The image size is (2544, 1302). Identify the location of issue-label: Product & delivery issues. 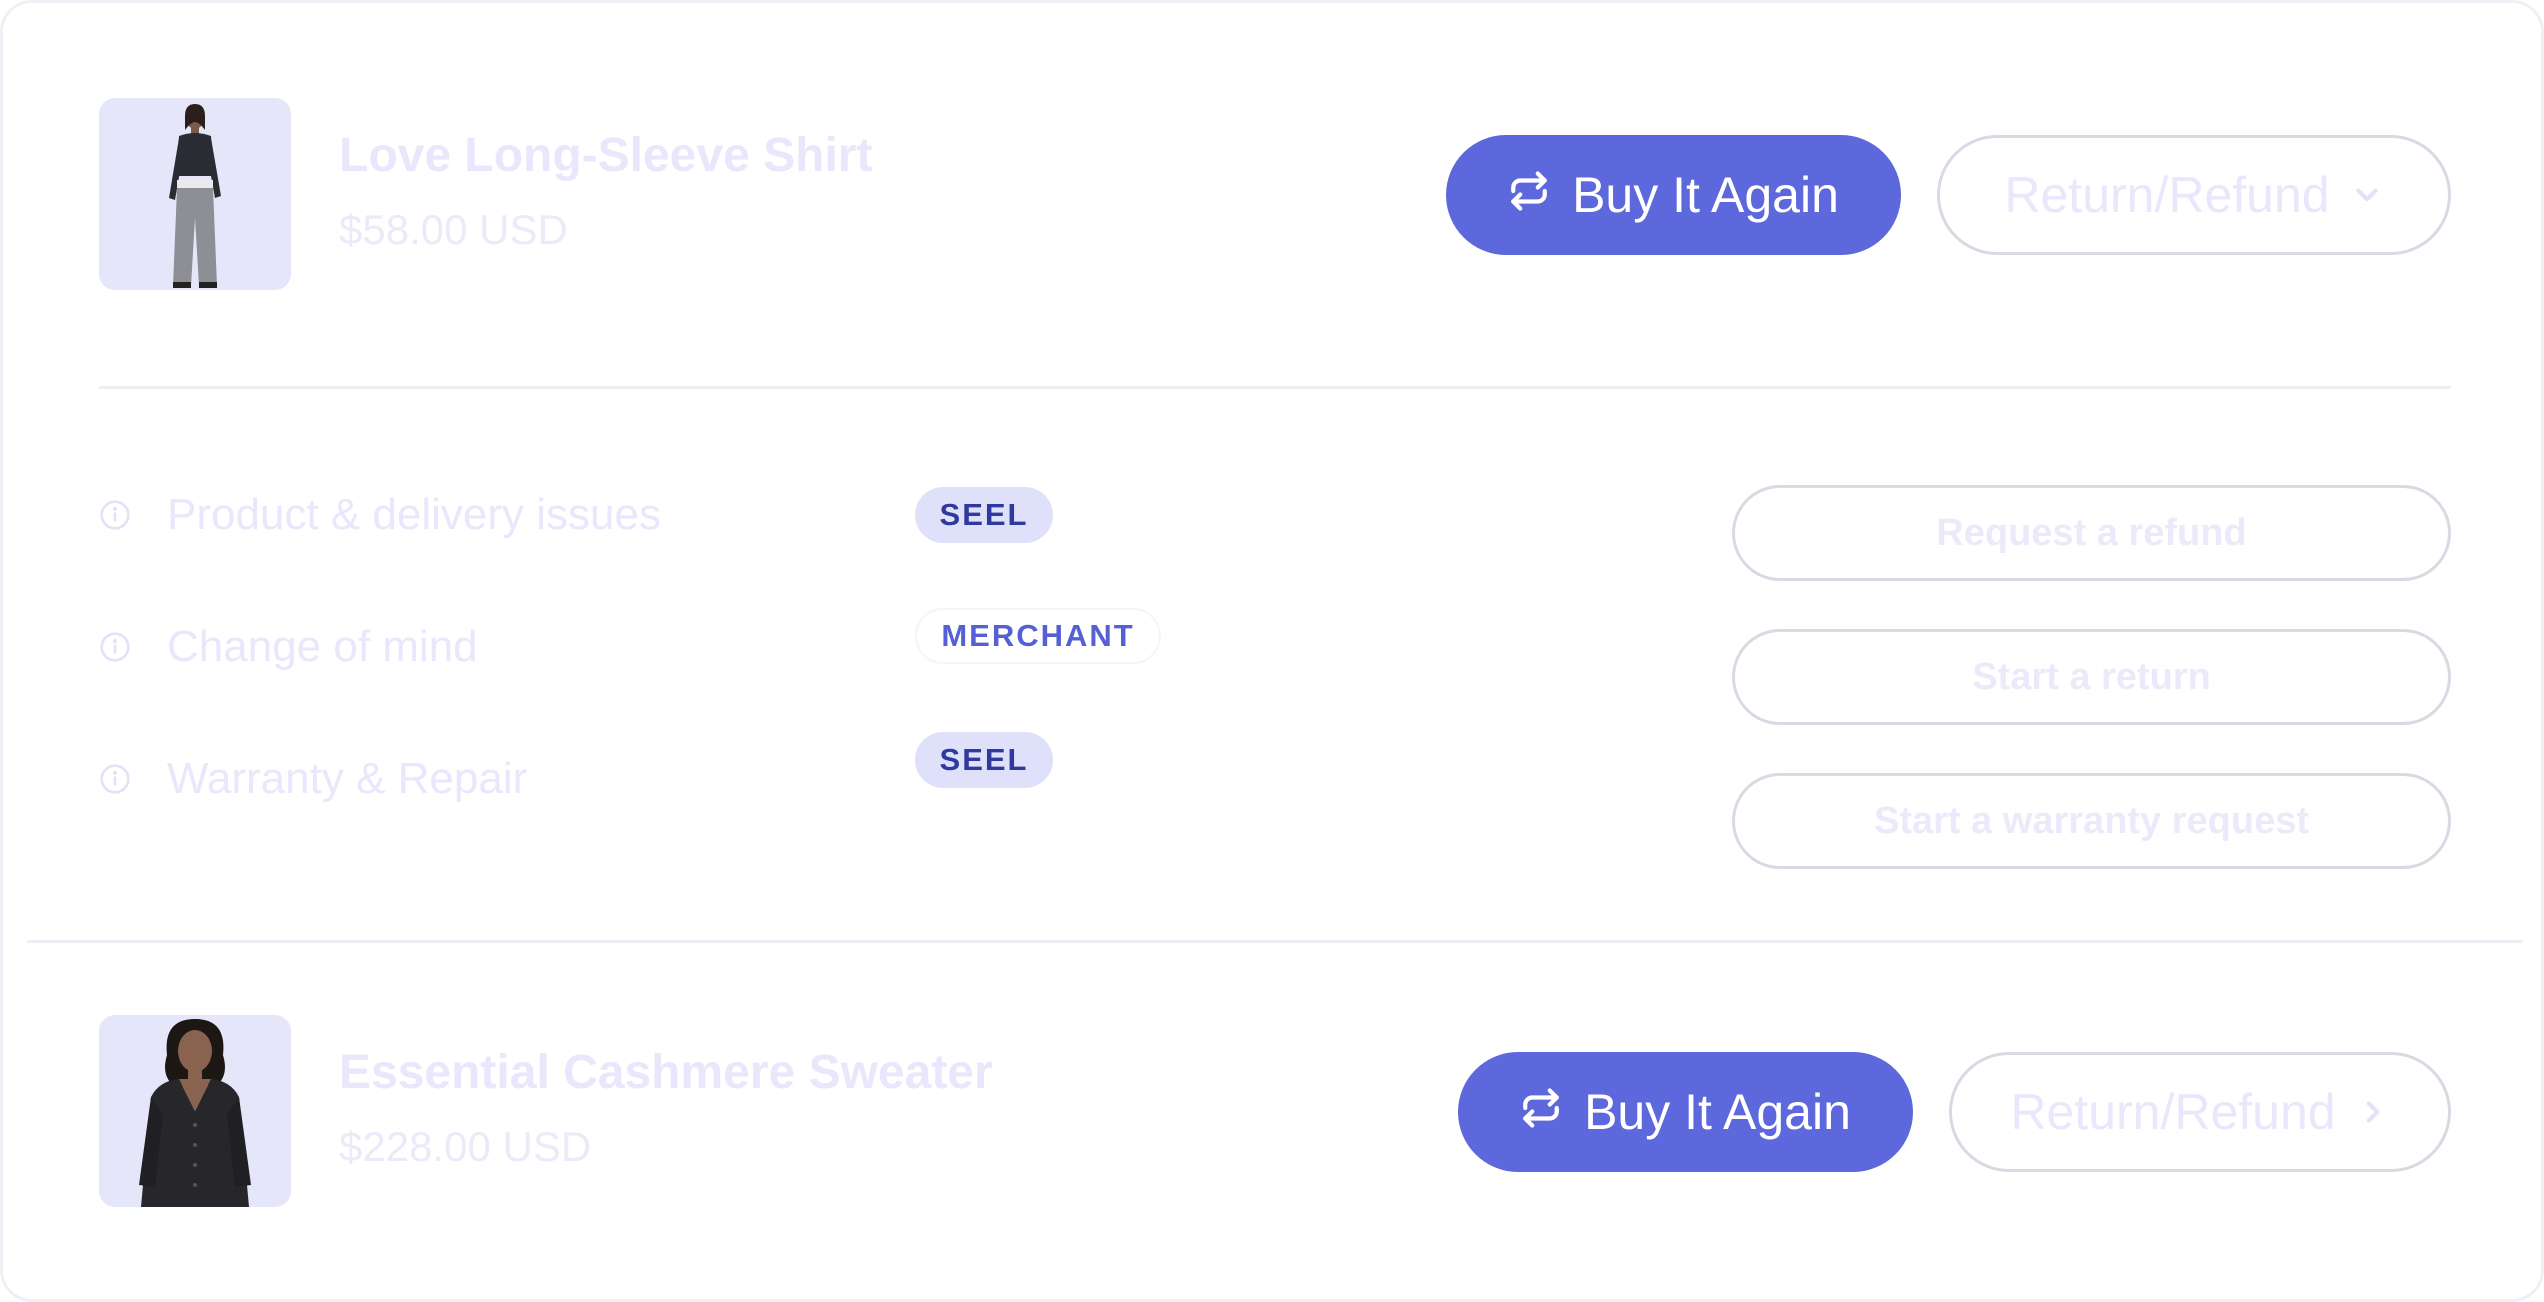
(414, 514).